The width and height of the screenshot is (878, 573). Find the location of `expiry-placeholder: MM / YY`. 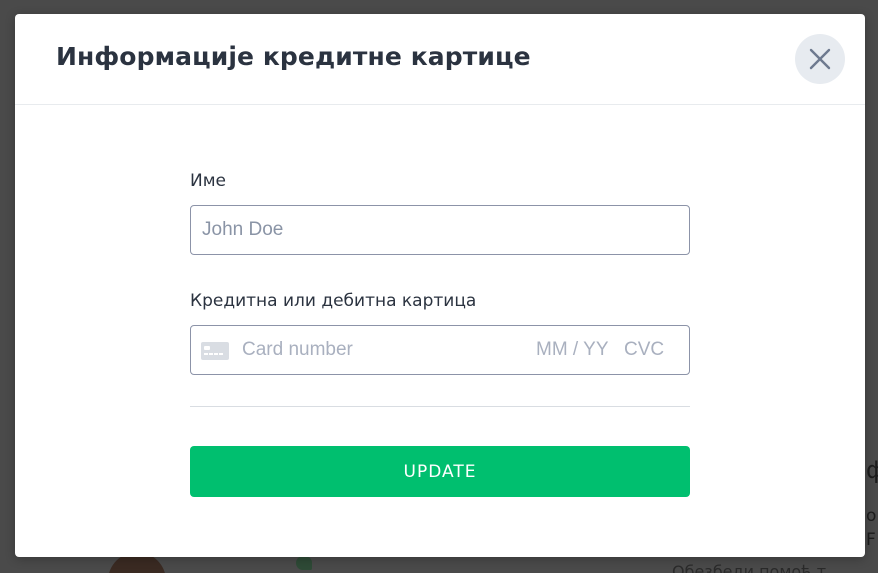

expiry-placeholder: MM / YY is located at coordinates (572, 349).